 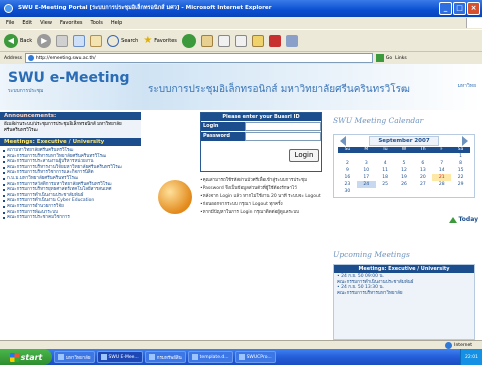 What do you see at coordinates (160, 40) in the screenshot?
I see `favorites-button: ★ Favorites` at bounding box center [160, 40].